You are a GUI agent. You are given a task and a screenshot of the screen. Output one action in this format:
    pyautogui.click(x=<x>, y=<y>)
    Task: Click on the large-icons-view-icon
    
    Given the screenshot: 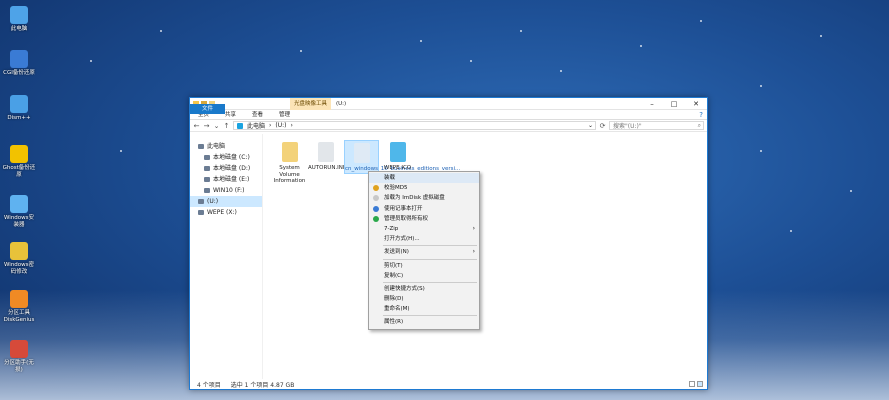 What is the action you would take?
    pyautogui.click(x=700, y=384)
    